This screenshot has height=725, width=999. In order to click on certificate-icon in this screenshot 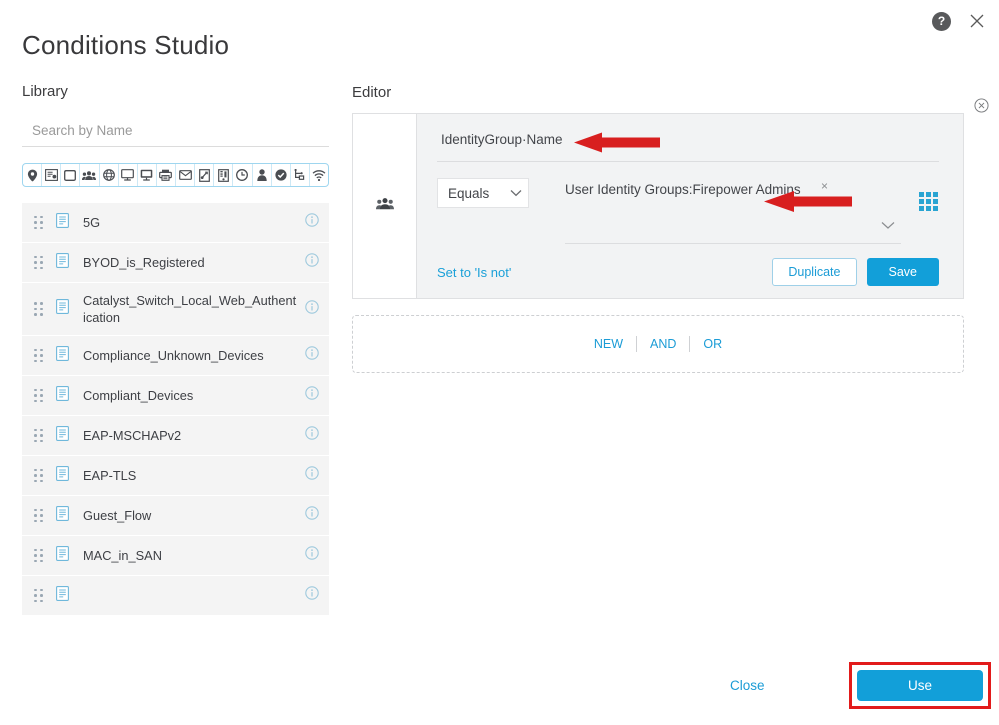, I will do `click(205, 175)`.